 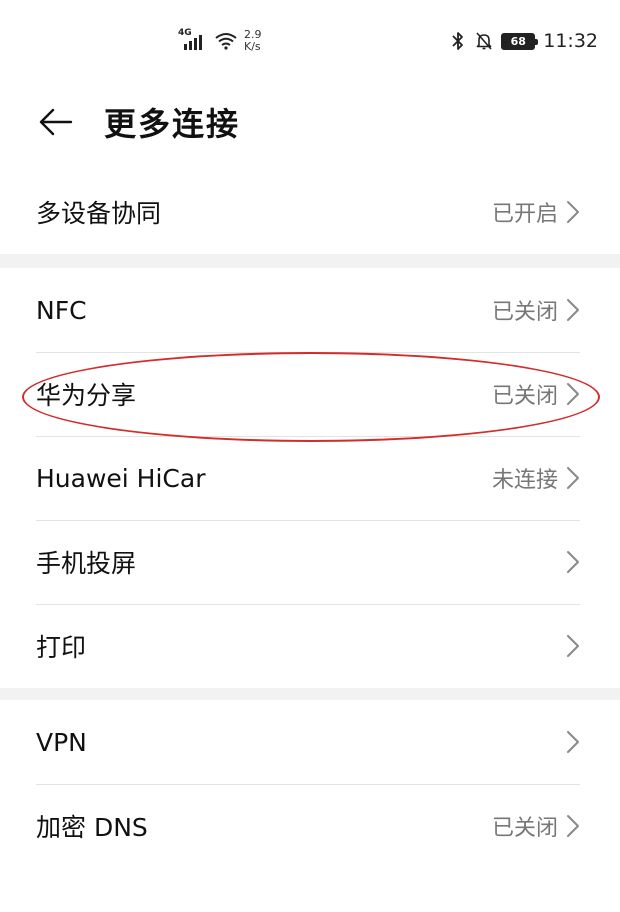 I want to click on cellular-signal-icon: 4G, so click(x=193, y=40).